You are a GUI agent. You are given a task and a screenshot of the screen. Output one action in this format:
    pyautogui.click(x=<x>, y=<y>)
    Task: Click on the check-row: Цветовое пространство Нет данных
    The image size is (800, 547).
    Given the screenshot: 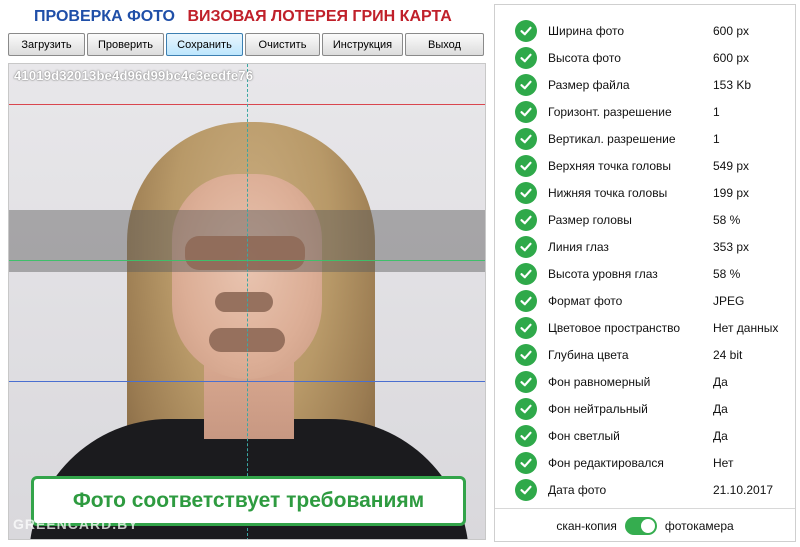 What is the action you would take?
    pyautogui.click(x=645, y=327)
    